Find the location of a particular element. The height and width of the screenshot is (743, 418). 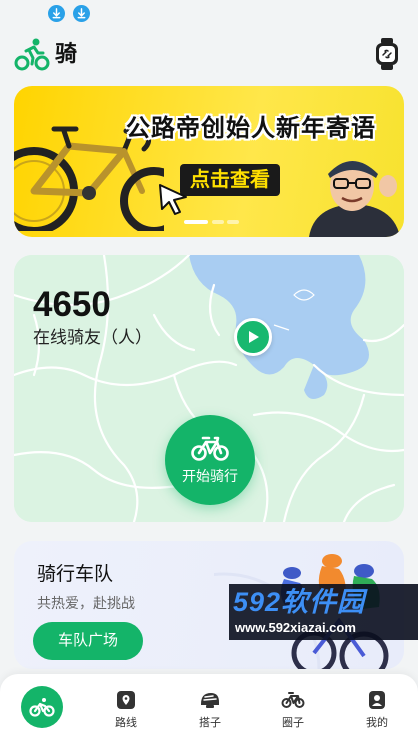

banner-cta-button: 点击查看 is located at coordinates (230, 180).